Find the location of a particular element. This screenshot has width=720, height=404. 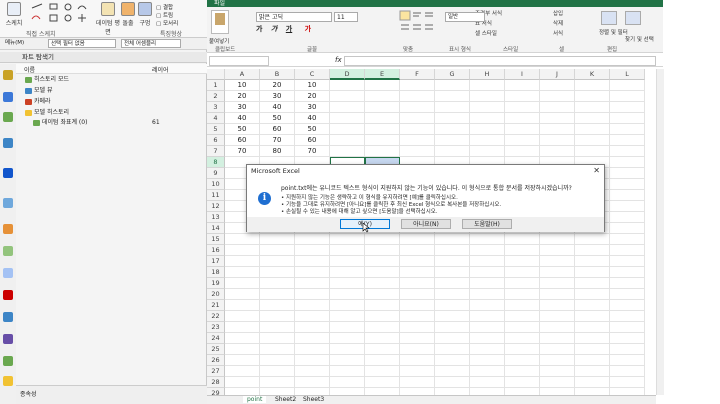

cell-I25 is located at coordinates (522, 349).